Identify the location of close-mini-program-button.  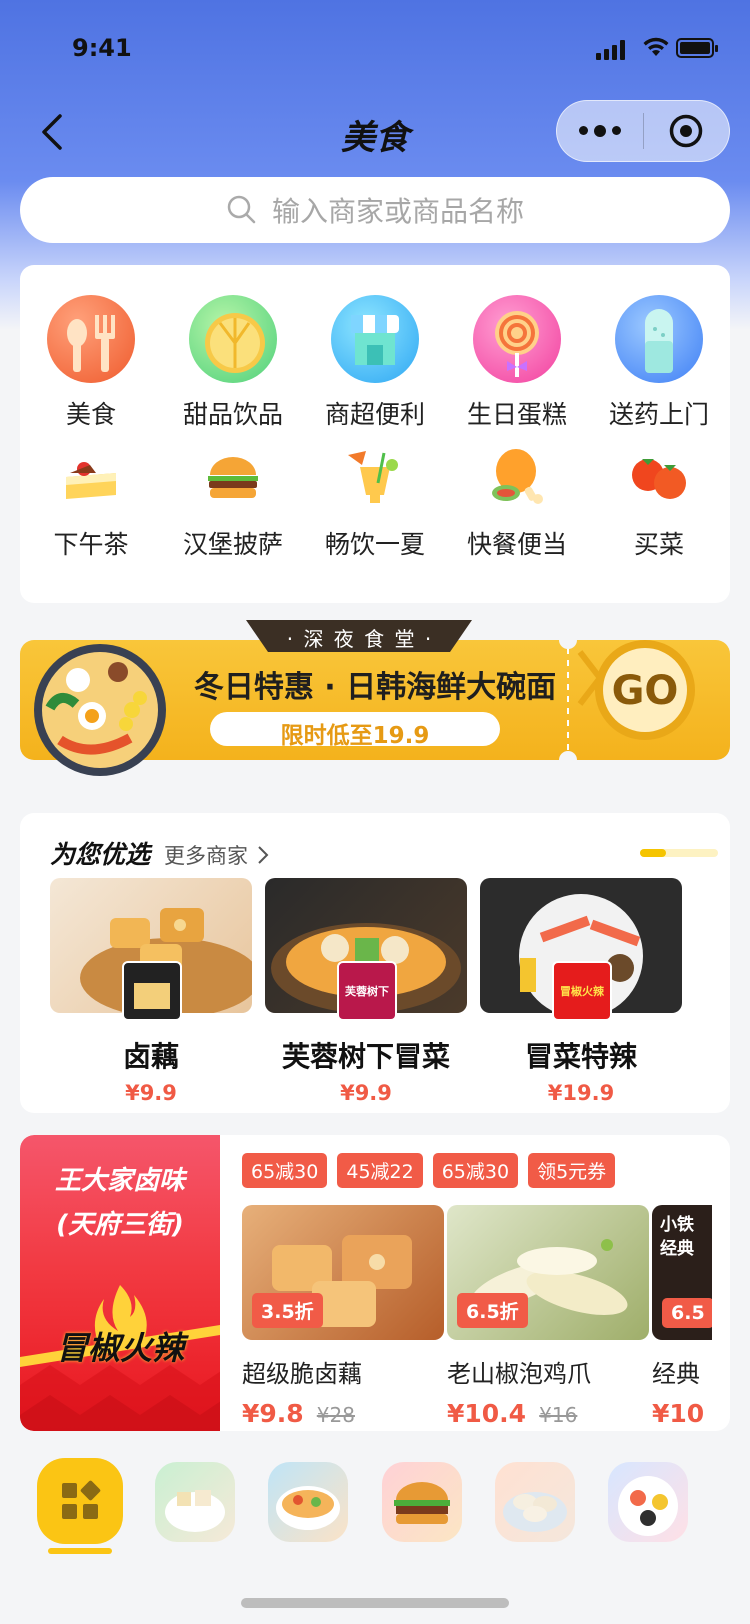
(687, 131).